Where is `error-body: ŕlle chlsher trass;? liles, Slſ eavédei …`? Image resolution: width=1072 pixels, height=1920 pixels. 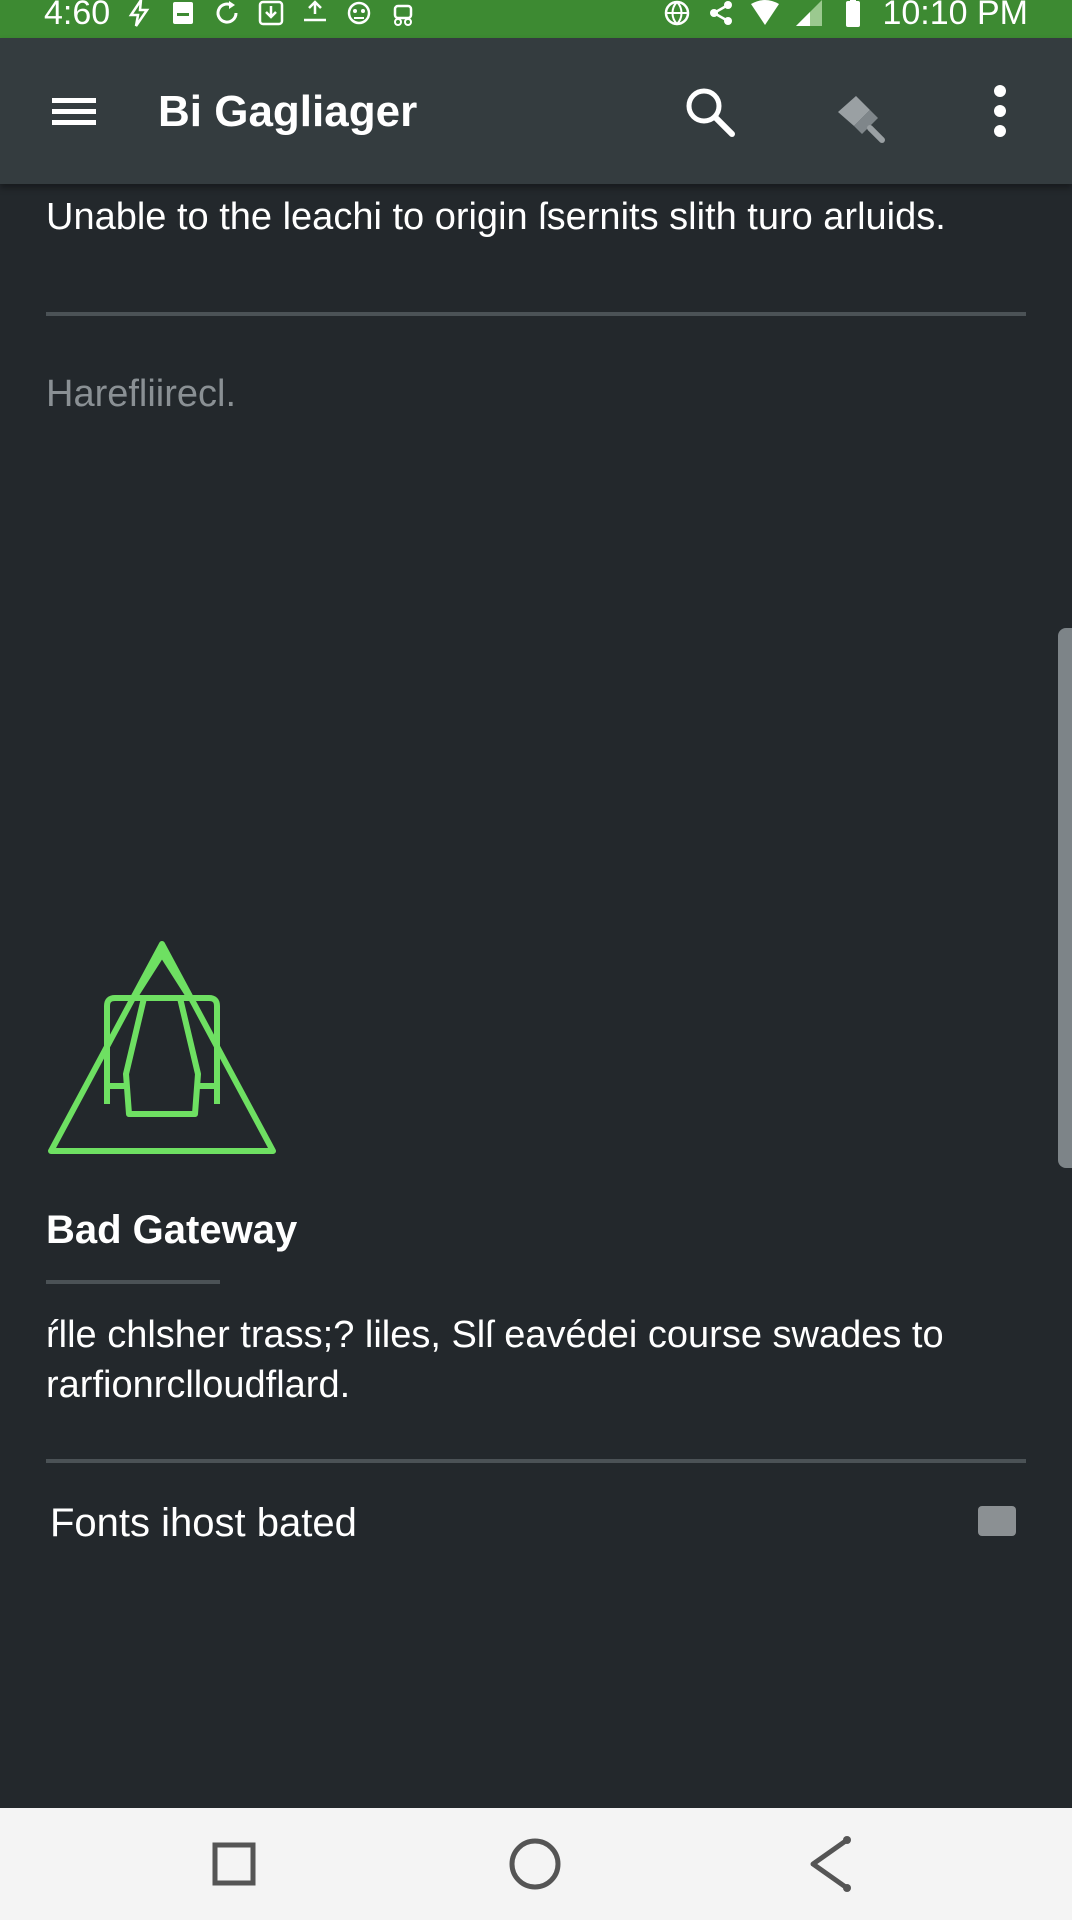
error-body: ŕlle chlsher trass;? liles, Slſ eavédei … is located at coordinates (495, 1360).